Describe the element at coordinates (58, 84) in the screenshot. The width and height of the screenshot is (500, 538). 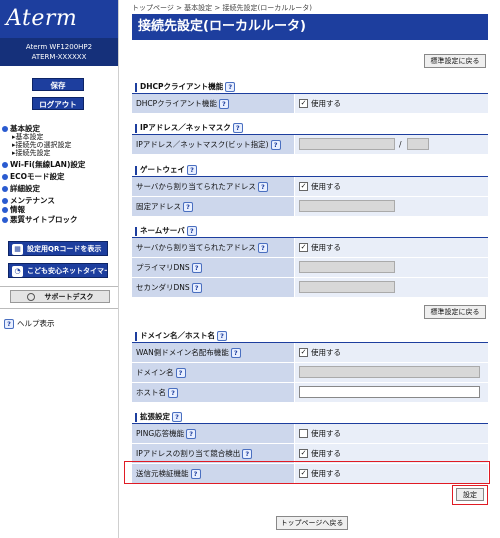
I see `save-button: 保存` at that location.